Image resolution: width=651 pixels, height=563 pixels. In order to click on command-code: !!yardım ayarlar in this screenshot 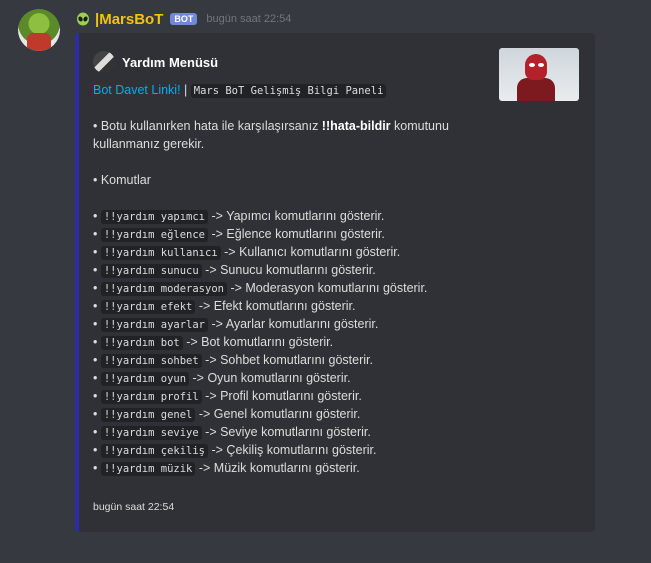, I will do `click(154, 325)`.